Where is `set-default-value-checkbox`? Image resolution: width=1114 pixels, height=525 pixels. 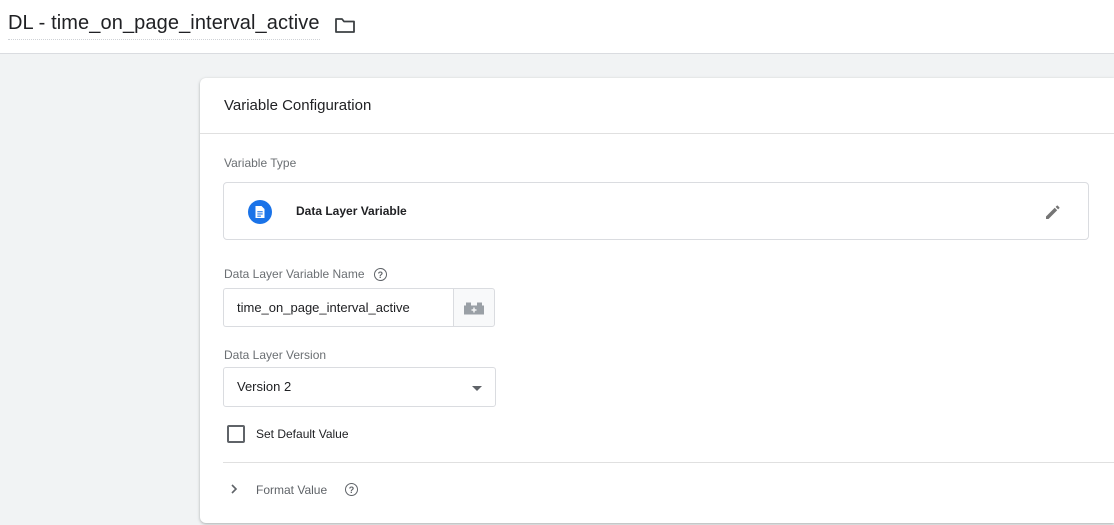 set-default-value-checkbox is located at coordinates (236, 434).